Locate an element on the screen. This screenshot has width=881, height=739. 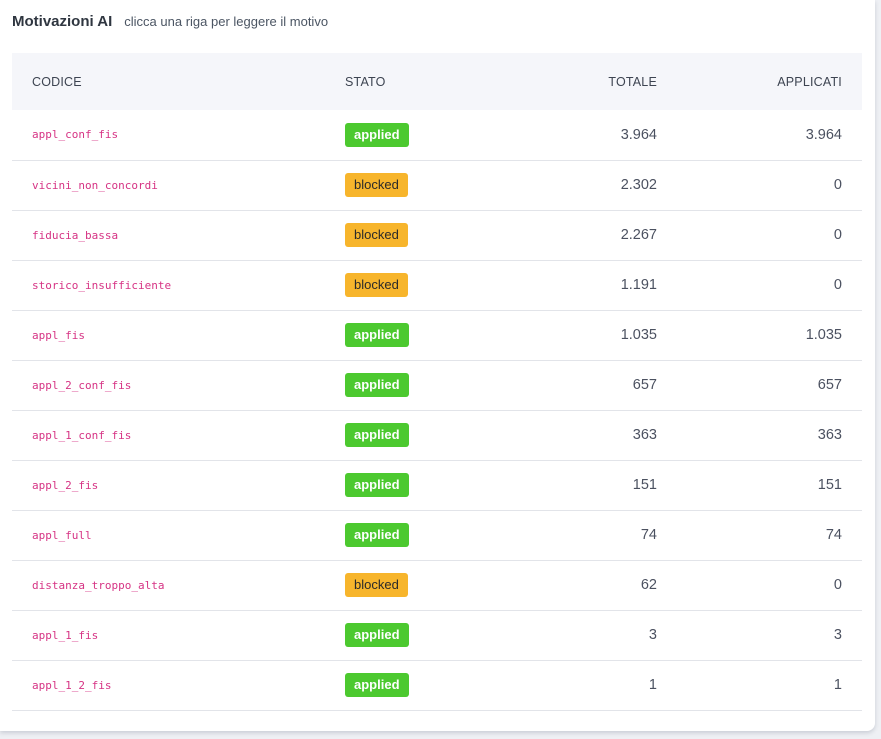
reason-code: fiducia_bassa is located at coordinates (75, 235).